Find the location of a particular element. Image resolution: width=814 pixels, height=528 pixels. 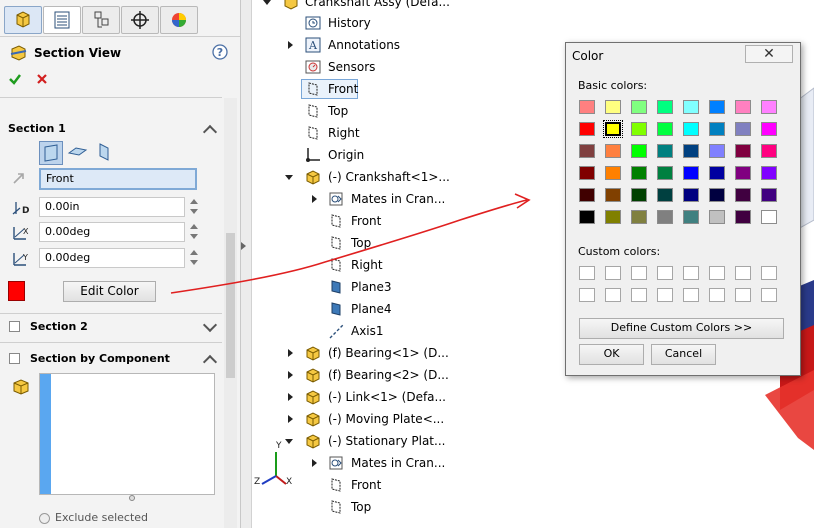

component-selection-list is located at coordinates (127, 434).